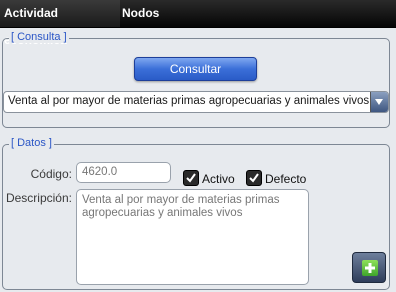 Image resolution: width=396 pixels, height=292 pixels. Describe the element at coordinates (379, 102) in the screenshot. I see `chevron-down-icon` at that location.